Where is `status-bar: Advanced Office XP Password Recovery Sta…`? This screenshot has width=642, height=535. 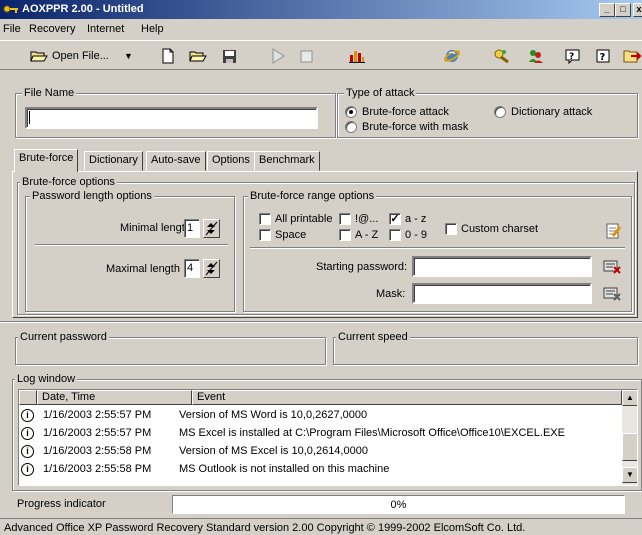 status-bar: Advanced Office XP Password Recovery Sta… is located at coordinates (321, 526).